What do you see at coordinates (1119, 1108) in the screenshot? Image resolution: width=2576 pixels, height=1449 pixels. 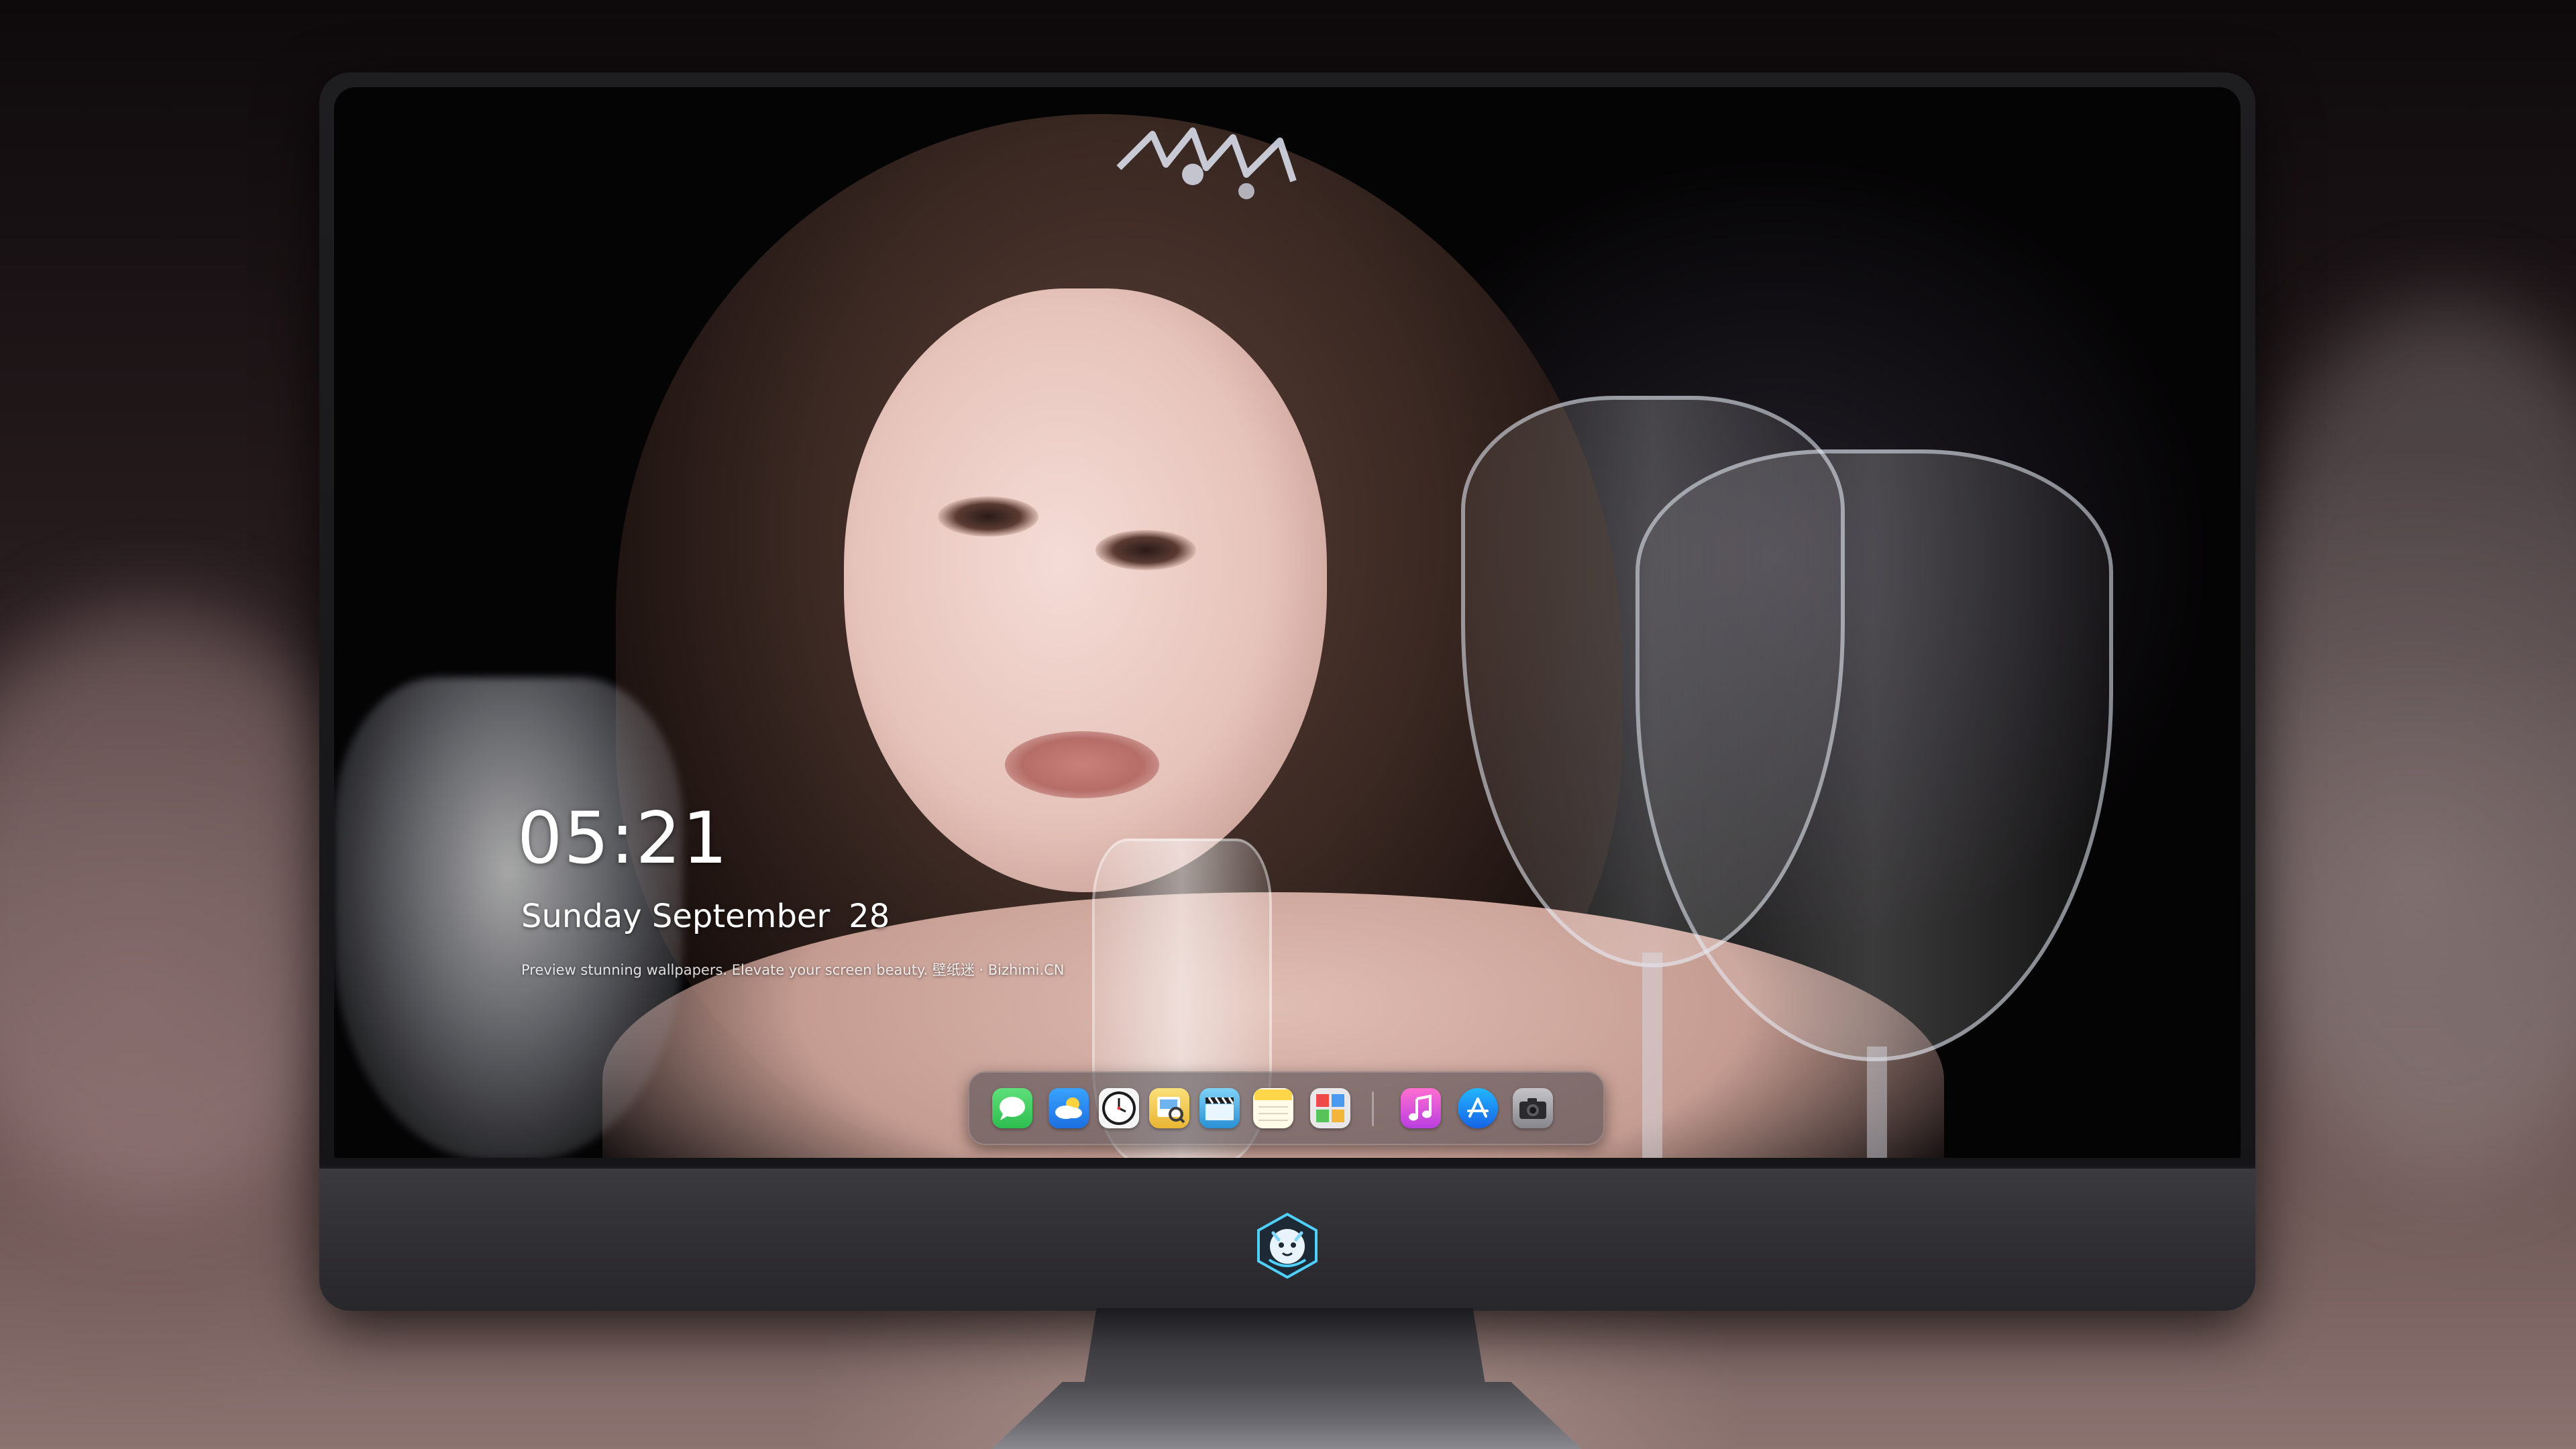 I see `clock-icon` at bounding box center [1119, 1108].